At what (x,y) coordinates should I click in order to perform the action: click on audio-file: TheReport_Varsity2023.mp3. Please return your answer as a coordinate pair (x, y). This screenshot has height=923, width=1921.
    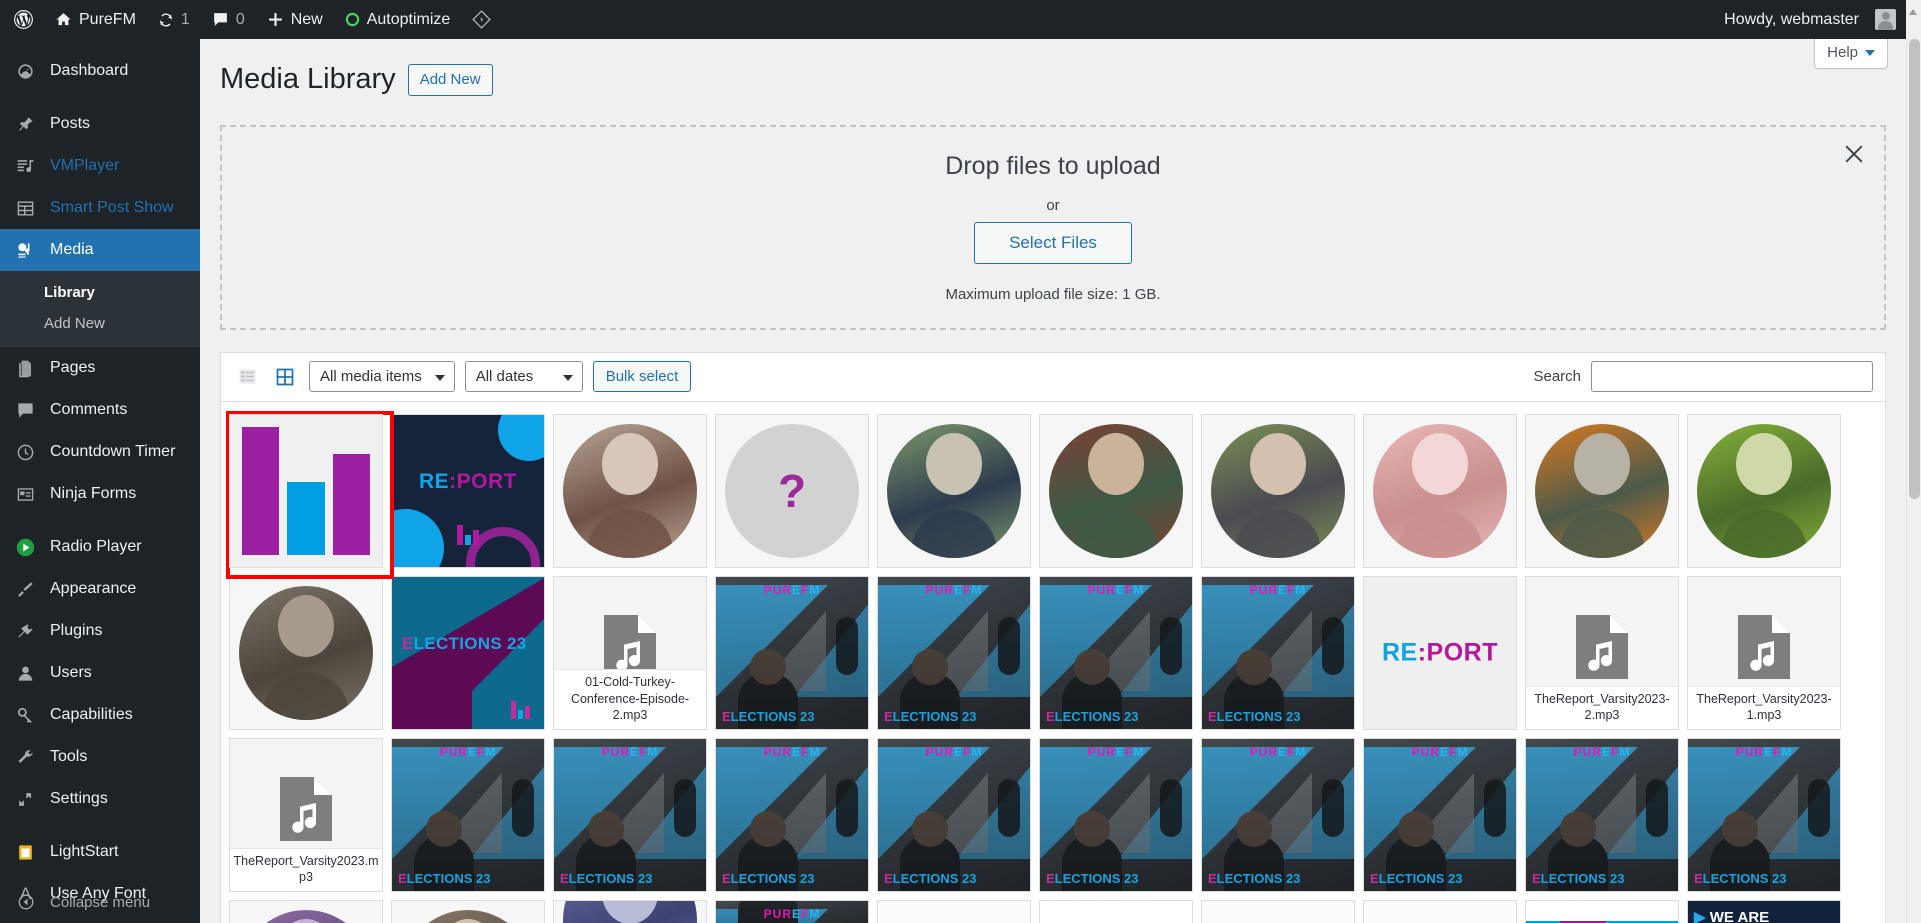
    Looking at the image, I should click on (306, 814).